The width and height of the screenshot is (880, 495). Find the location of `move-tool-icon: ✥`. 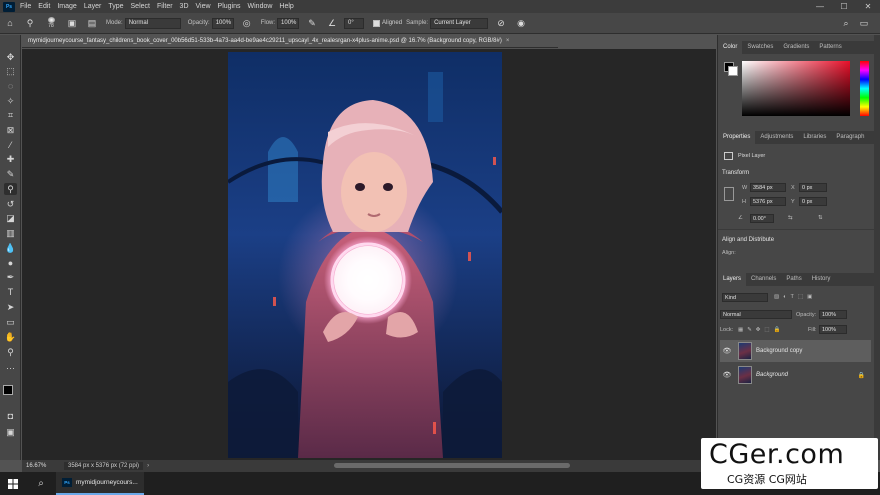

move-tool-icon: ✥ is located at coordinates (10, 57).